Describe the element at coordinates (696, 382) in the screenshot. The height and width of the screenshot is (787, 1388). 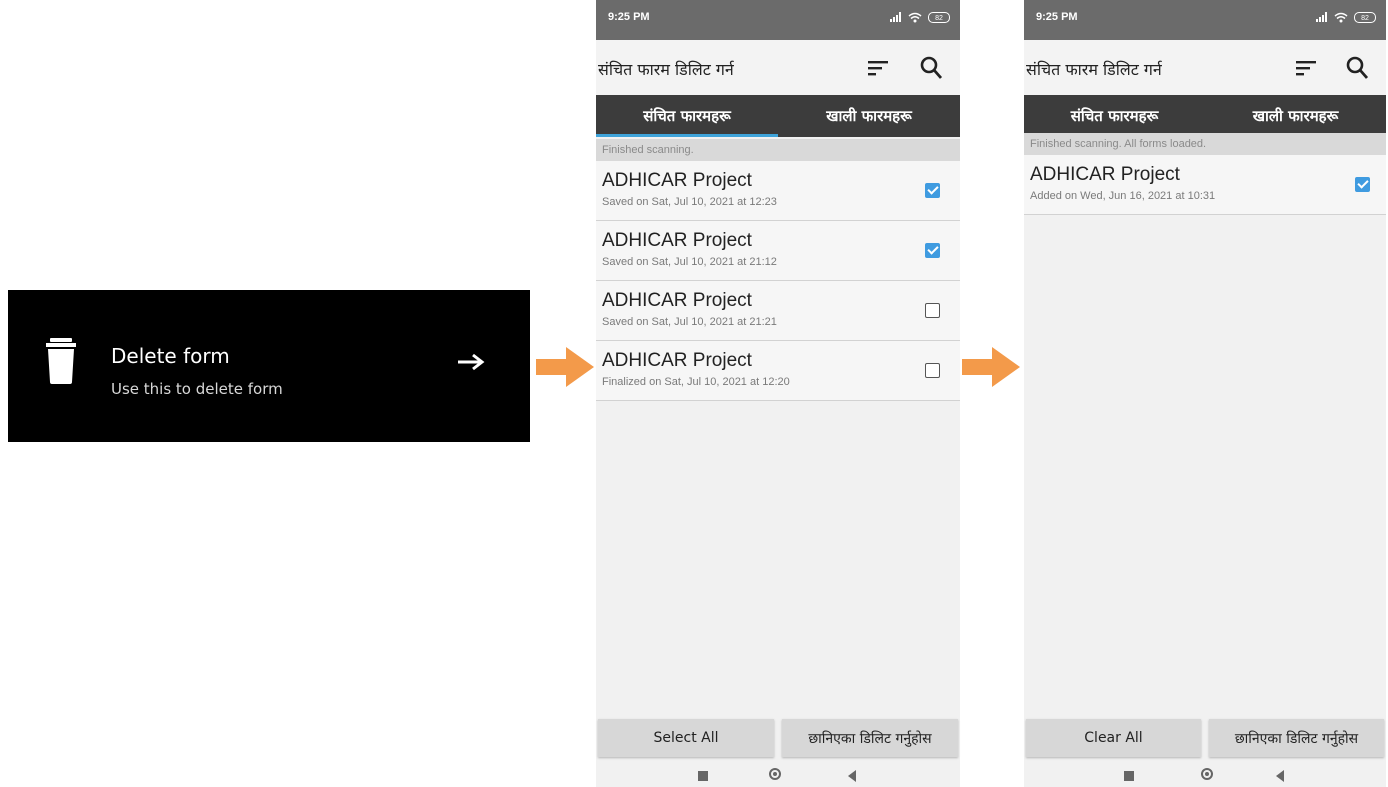
I see `form-date: Finalized on Sat, Jul 10, 2021 at 12:20` at that location.